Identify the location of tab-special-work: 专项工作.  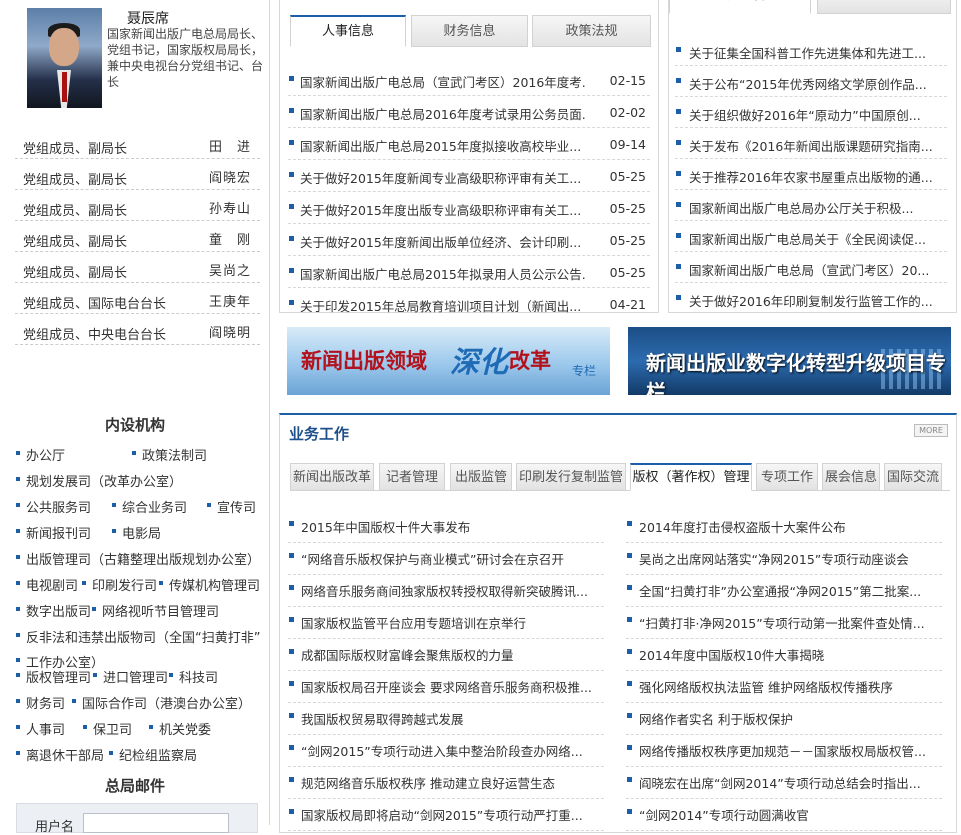
(787, 477).